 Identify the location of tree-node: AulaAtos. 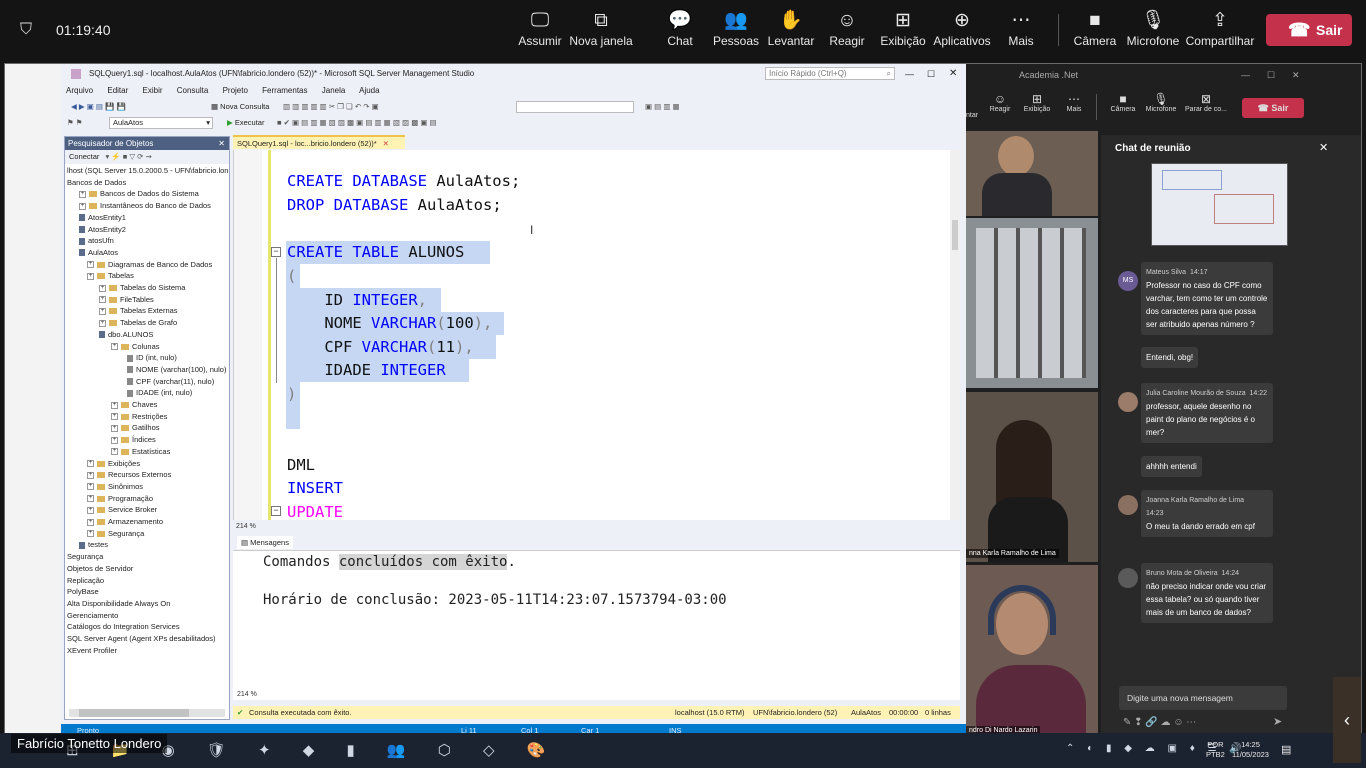
(98, 252).